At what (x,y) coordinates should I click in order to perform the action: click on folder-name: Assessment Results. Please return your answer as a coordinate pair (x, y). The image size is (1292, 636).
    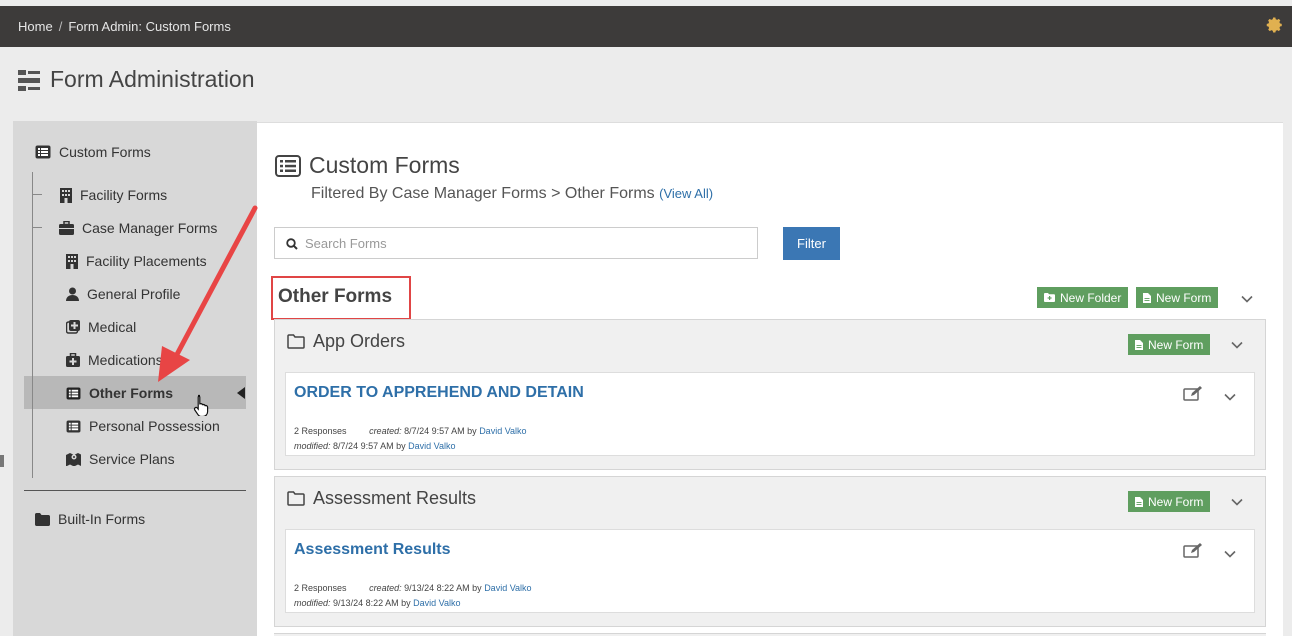
    Looking at the image, I should click on (395, 498).